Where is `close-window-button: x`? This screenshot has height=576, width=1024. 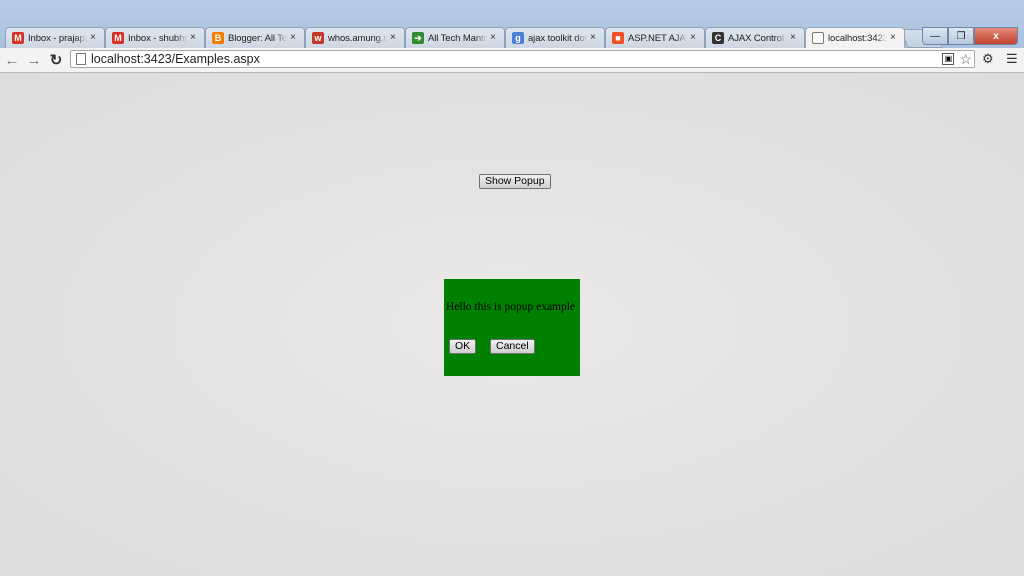
close-window-button: x is located at coordinates (996, 36).